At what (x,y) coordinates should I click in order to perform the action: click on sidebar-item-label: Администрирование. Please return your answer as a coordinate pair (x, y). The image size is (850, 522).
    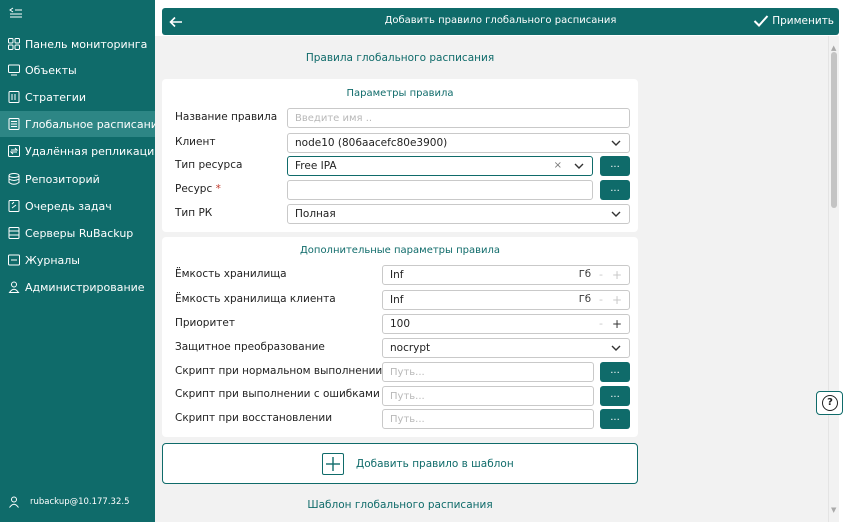
    Looking at the image, I should click on (85, 287).